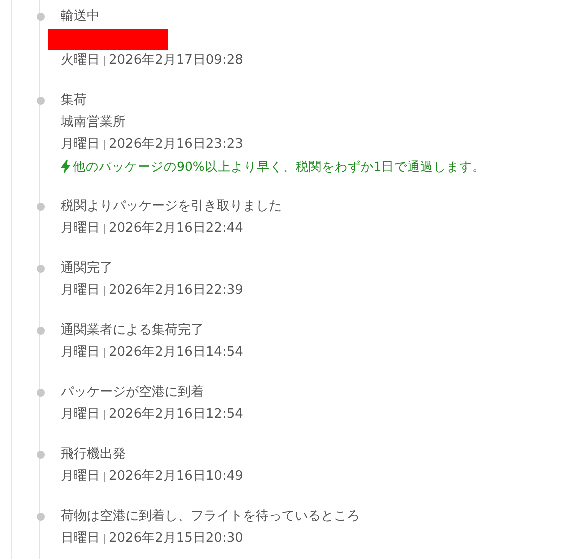  I want to click on event-time: 2026年2月16日14:54, so click(176, 353).